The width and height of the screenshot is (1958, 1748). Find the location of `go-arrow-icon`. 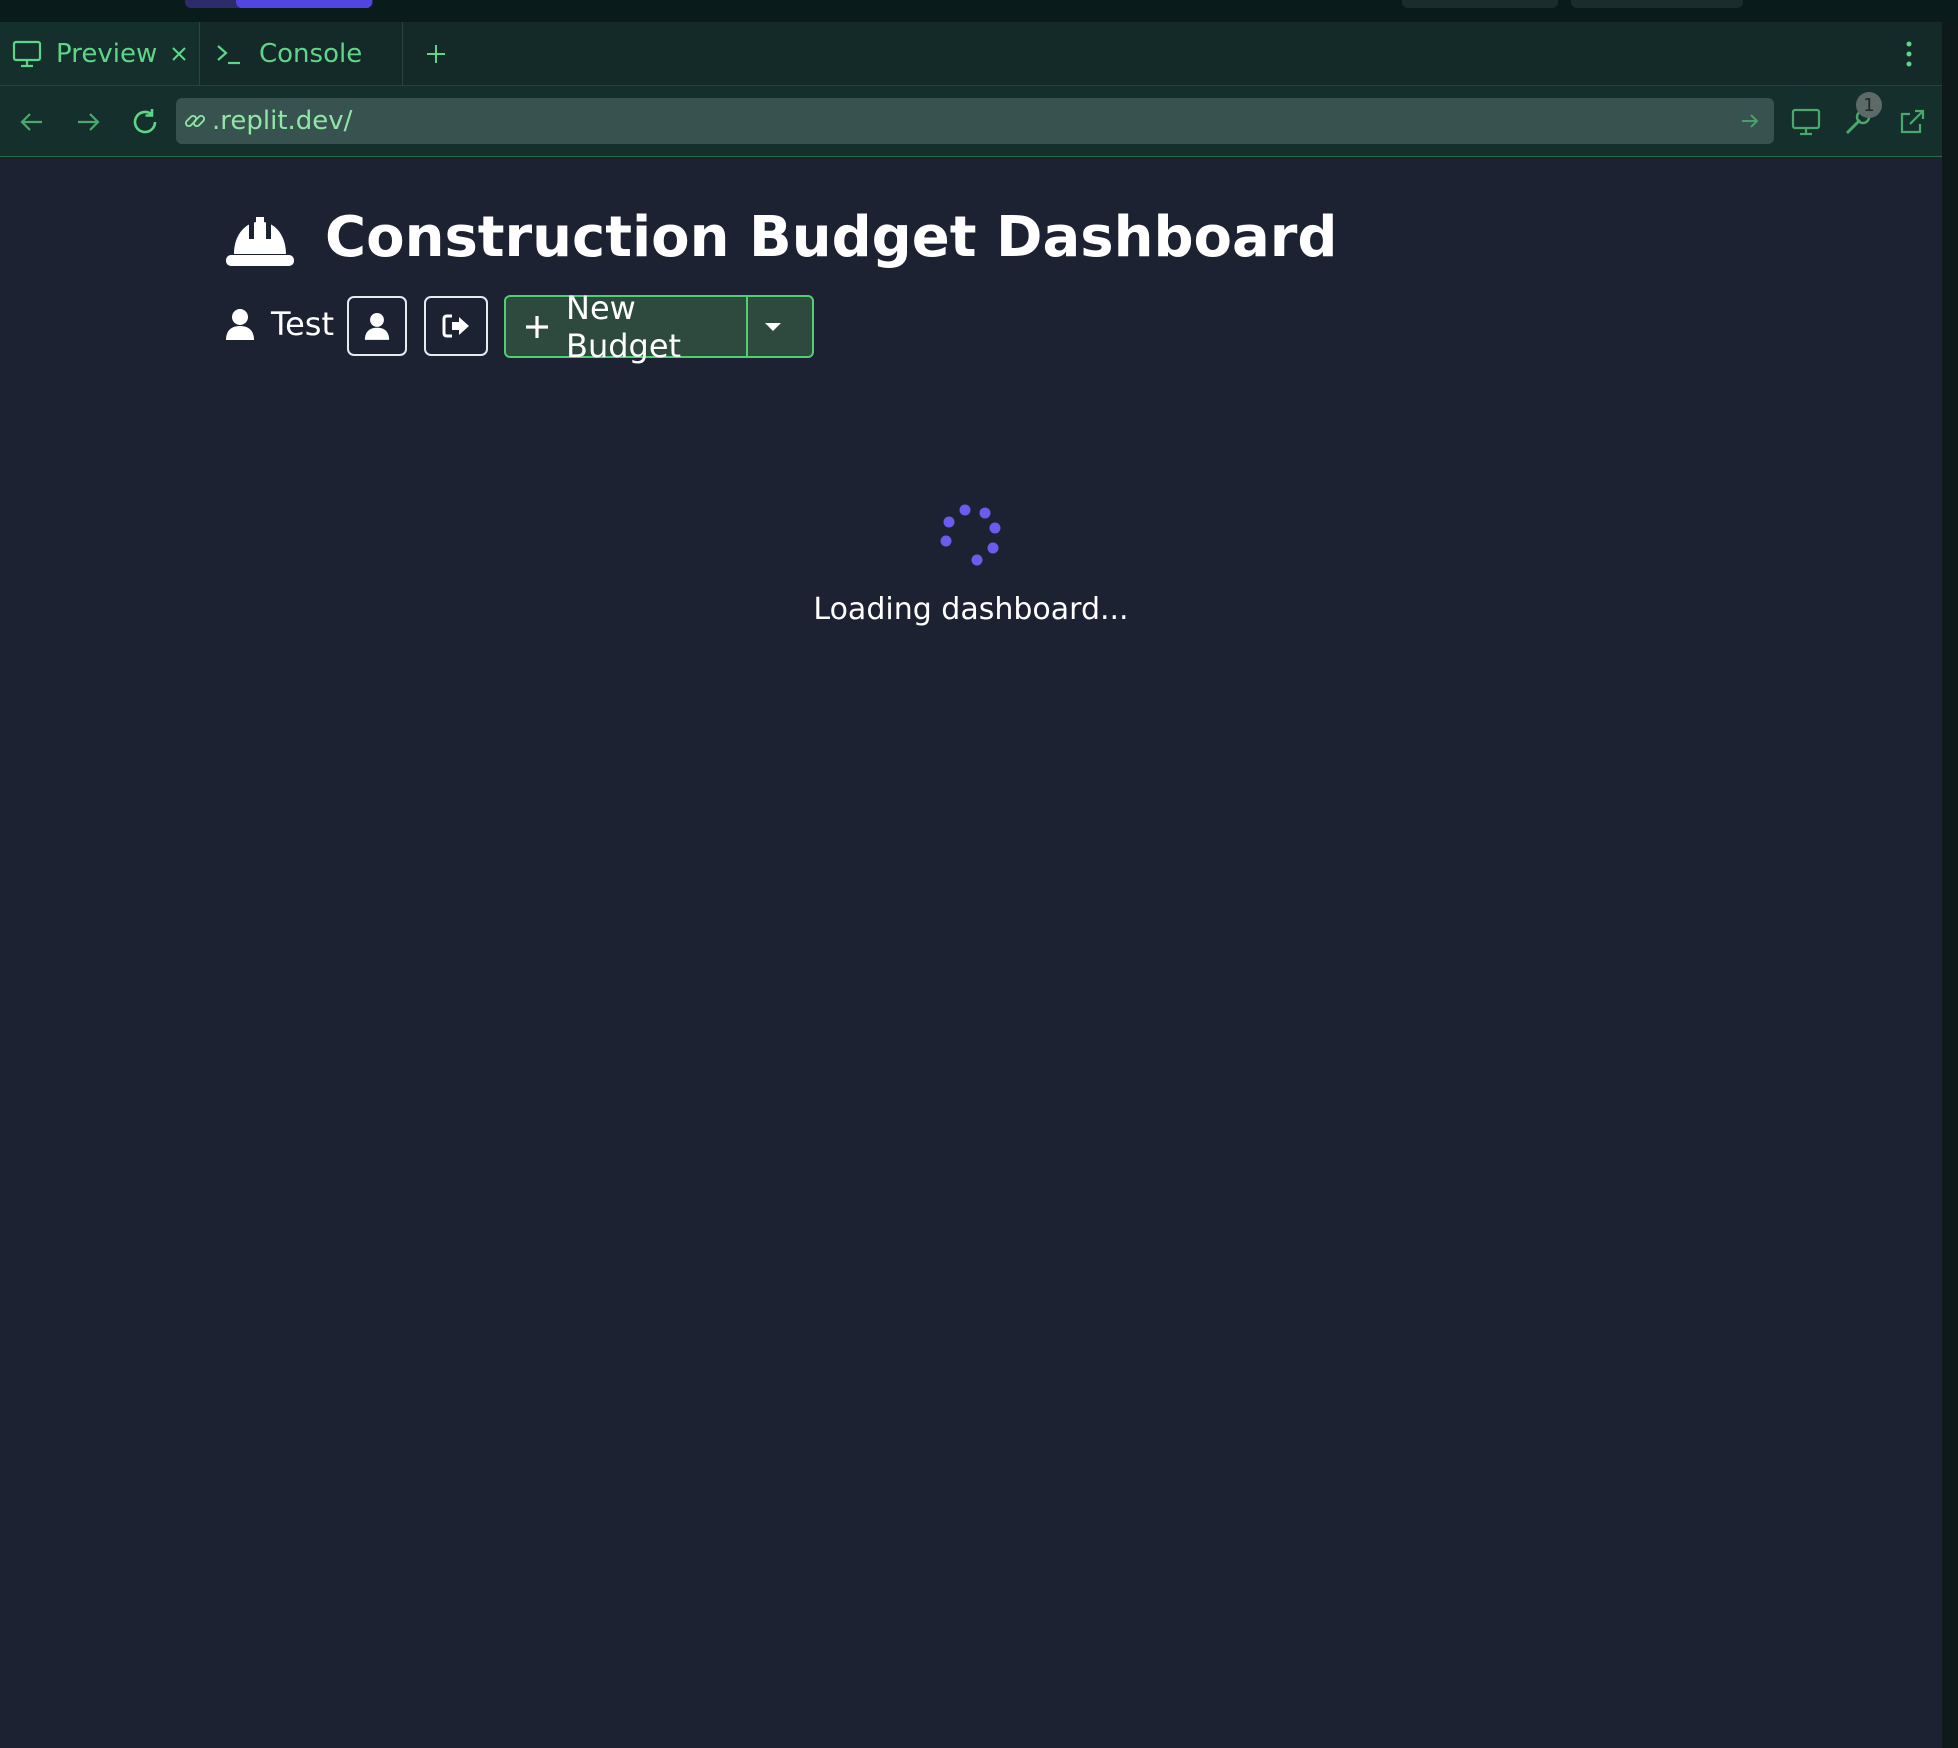

go-arrow-icon is located at coordinates (1750, 121).